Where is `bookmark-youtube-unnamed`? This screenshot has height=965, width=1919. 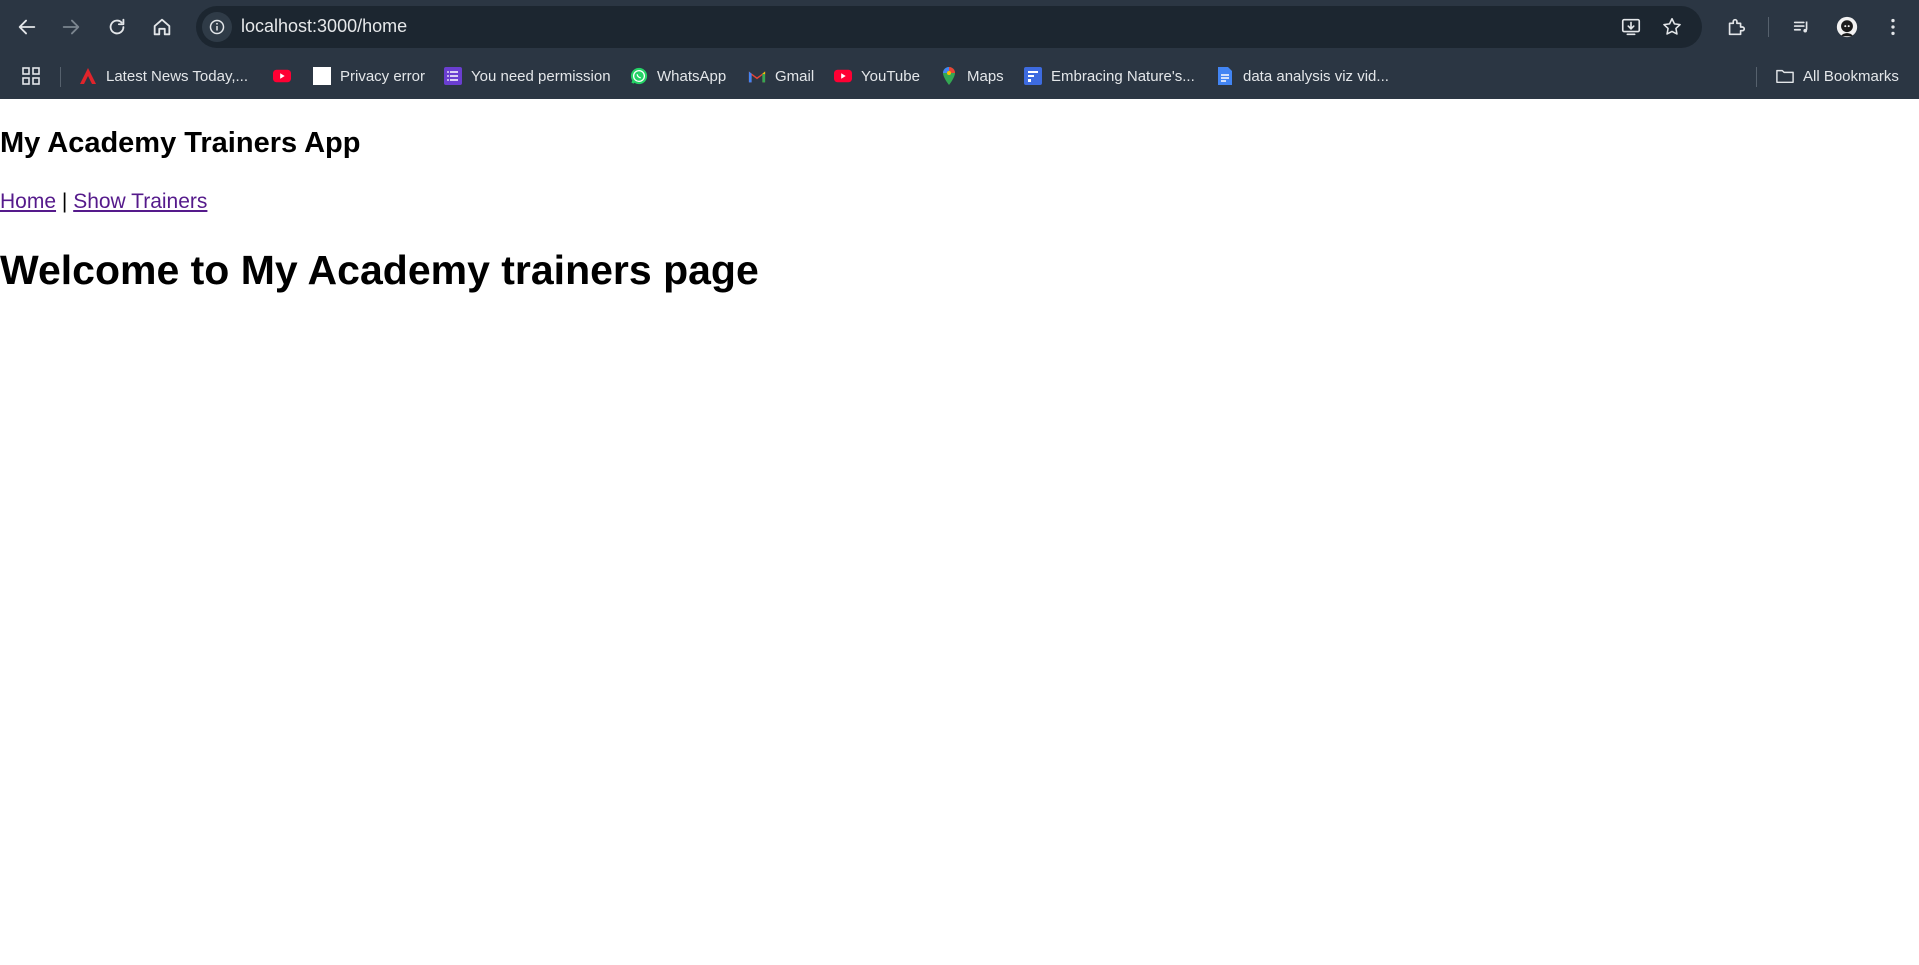
bookmark-youtube-unnamed is located at coordinates (286, 76).